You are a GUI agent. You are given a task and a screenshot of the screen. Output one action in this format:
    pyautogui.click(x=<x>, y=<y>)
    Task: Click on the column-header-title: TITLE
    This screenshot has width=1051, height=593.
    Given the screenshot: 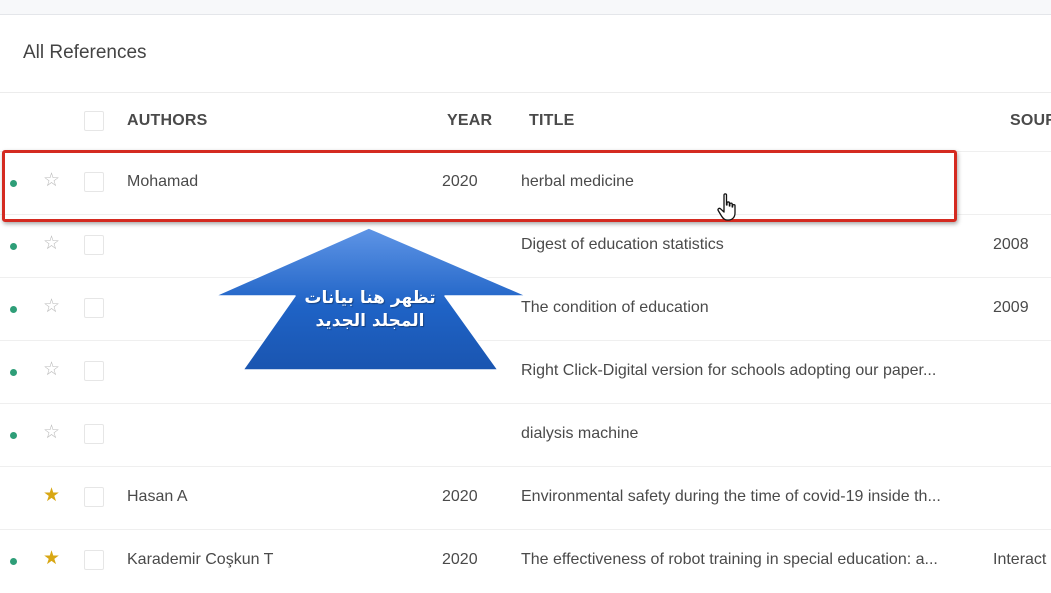 What is the action you would take?
    pyautogui.click(x=551, y=121)
    